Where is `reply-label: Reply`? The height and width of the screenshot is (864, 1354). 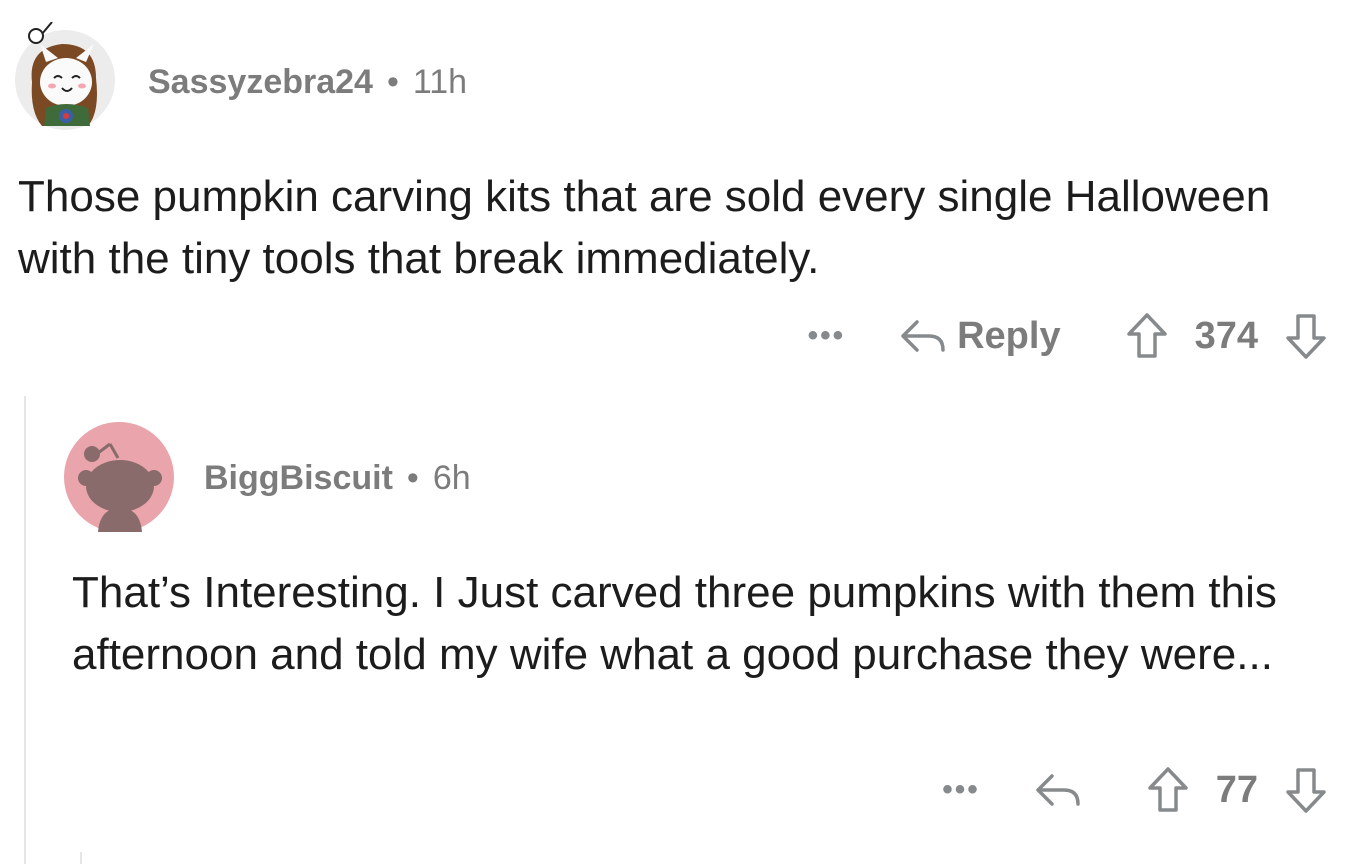 reply-label: Reply is located at coordinates (1009, 335).